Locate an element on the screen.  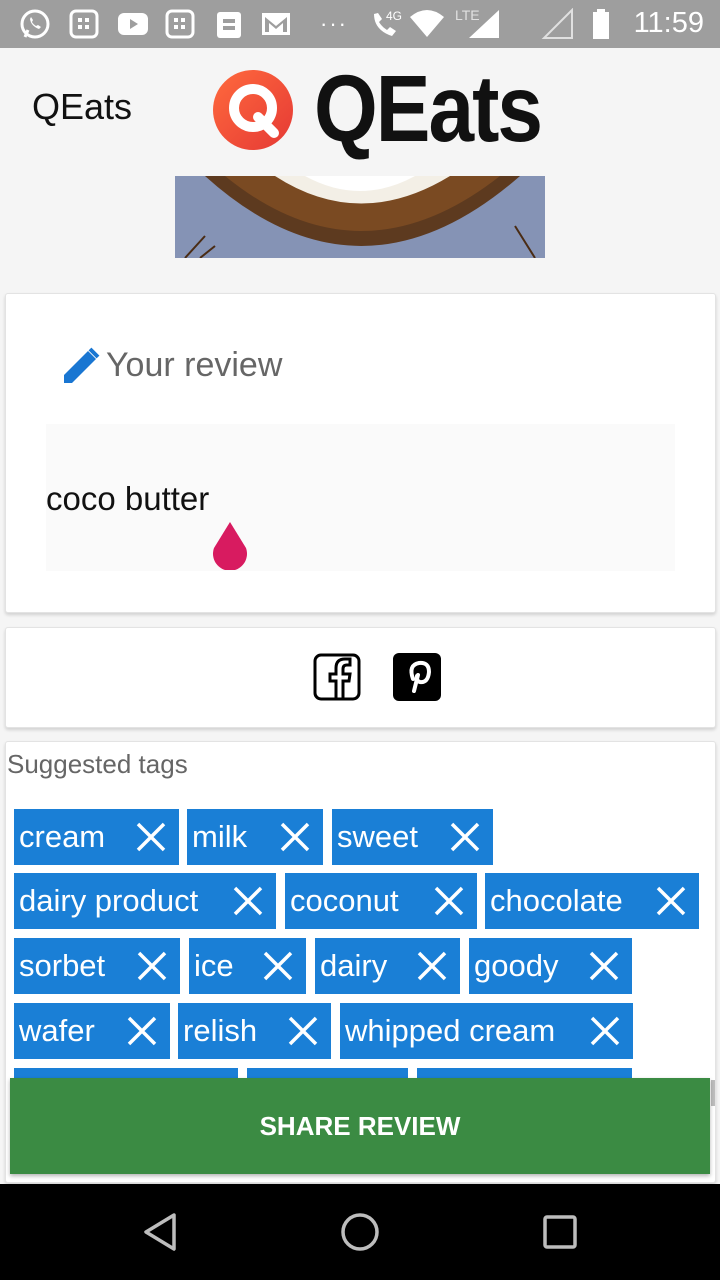
tag-label: dairy product is located at coordinates (109, 900).